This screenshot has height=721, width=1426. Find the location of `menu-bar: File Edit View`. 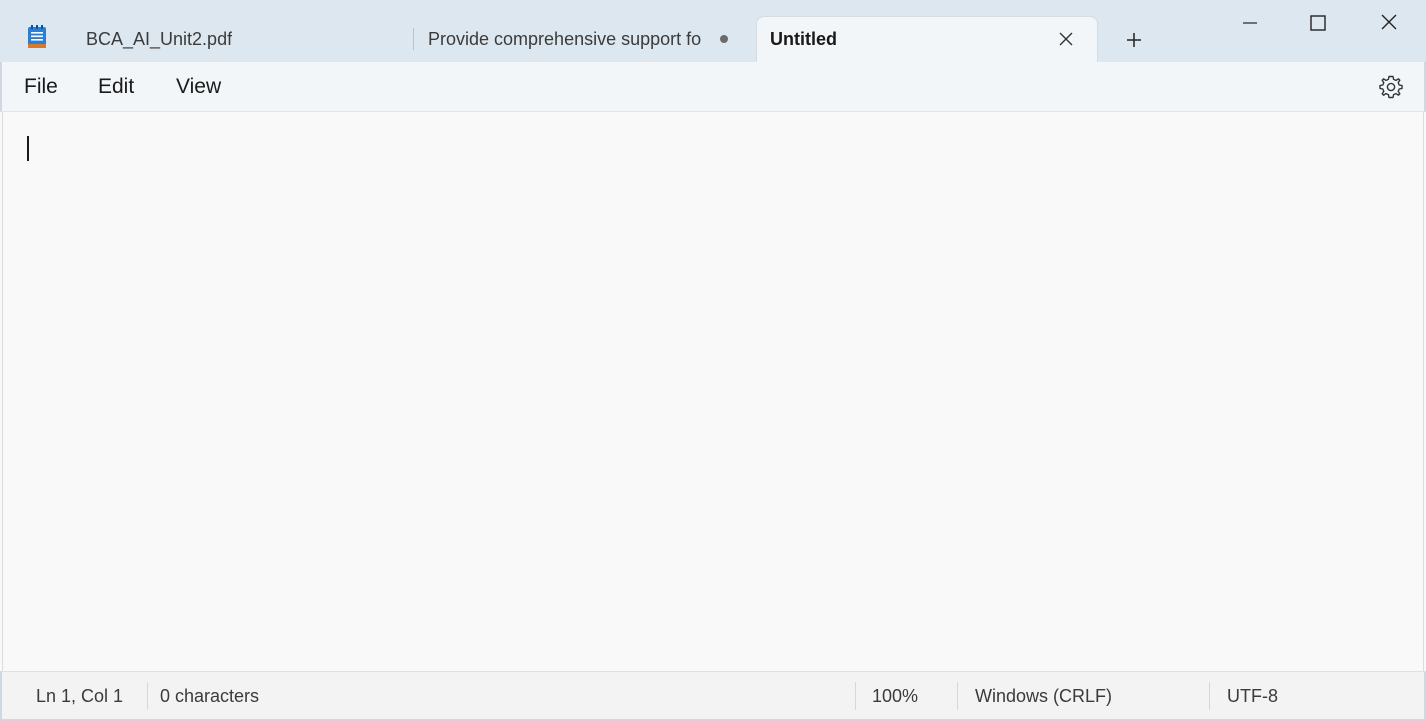

menu-bar: File Edit View is located at coordinates (713, 87).